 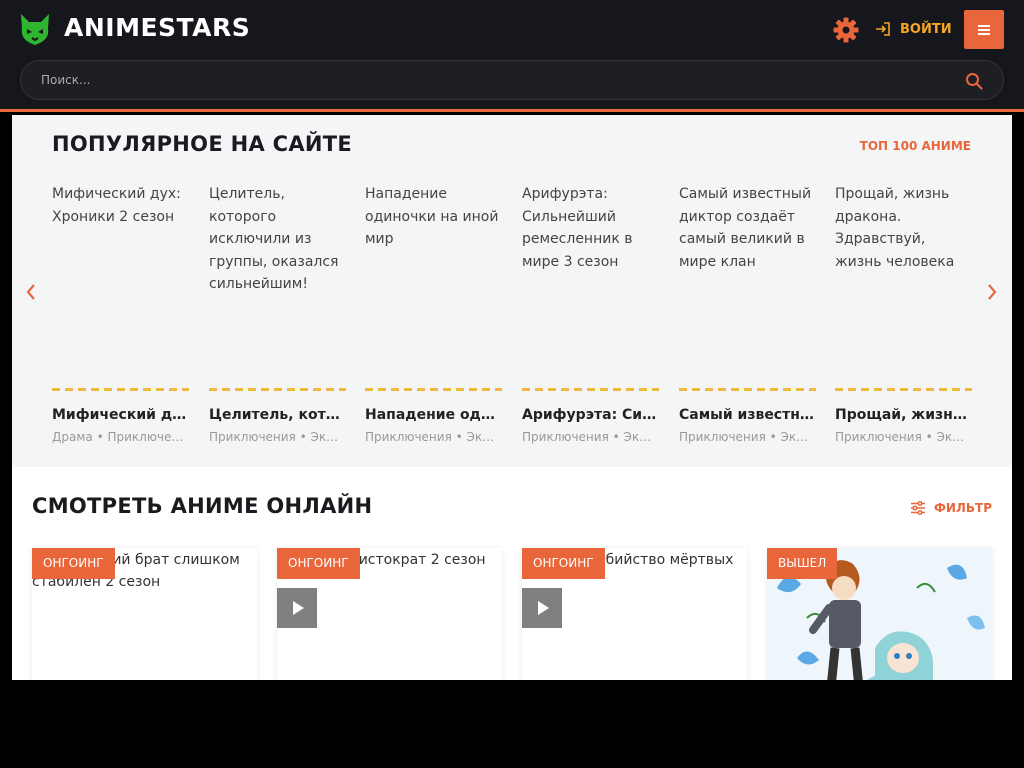 I want to click on chevron-left-icon, so click(x=31, y=292).